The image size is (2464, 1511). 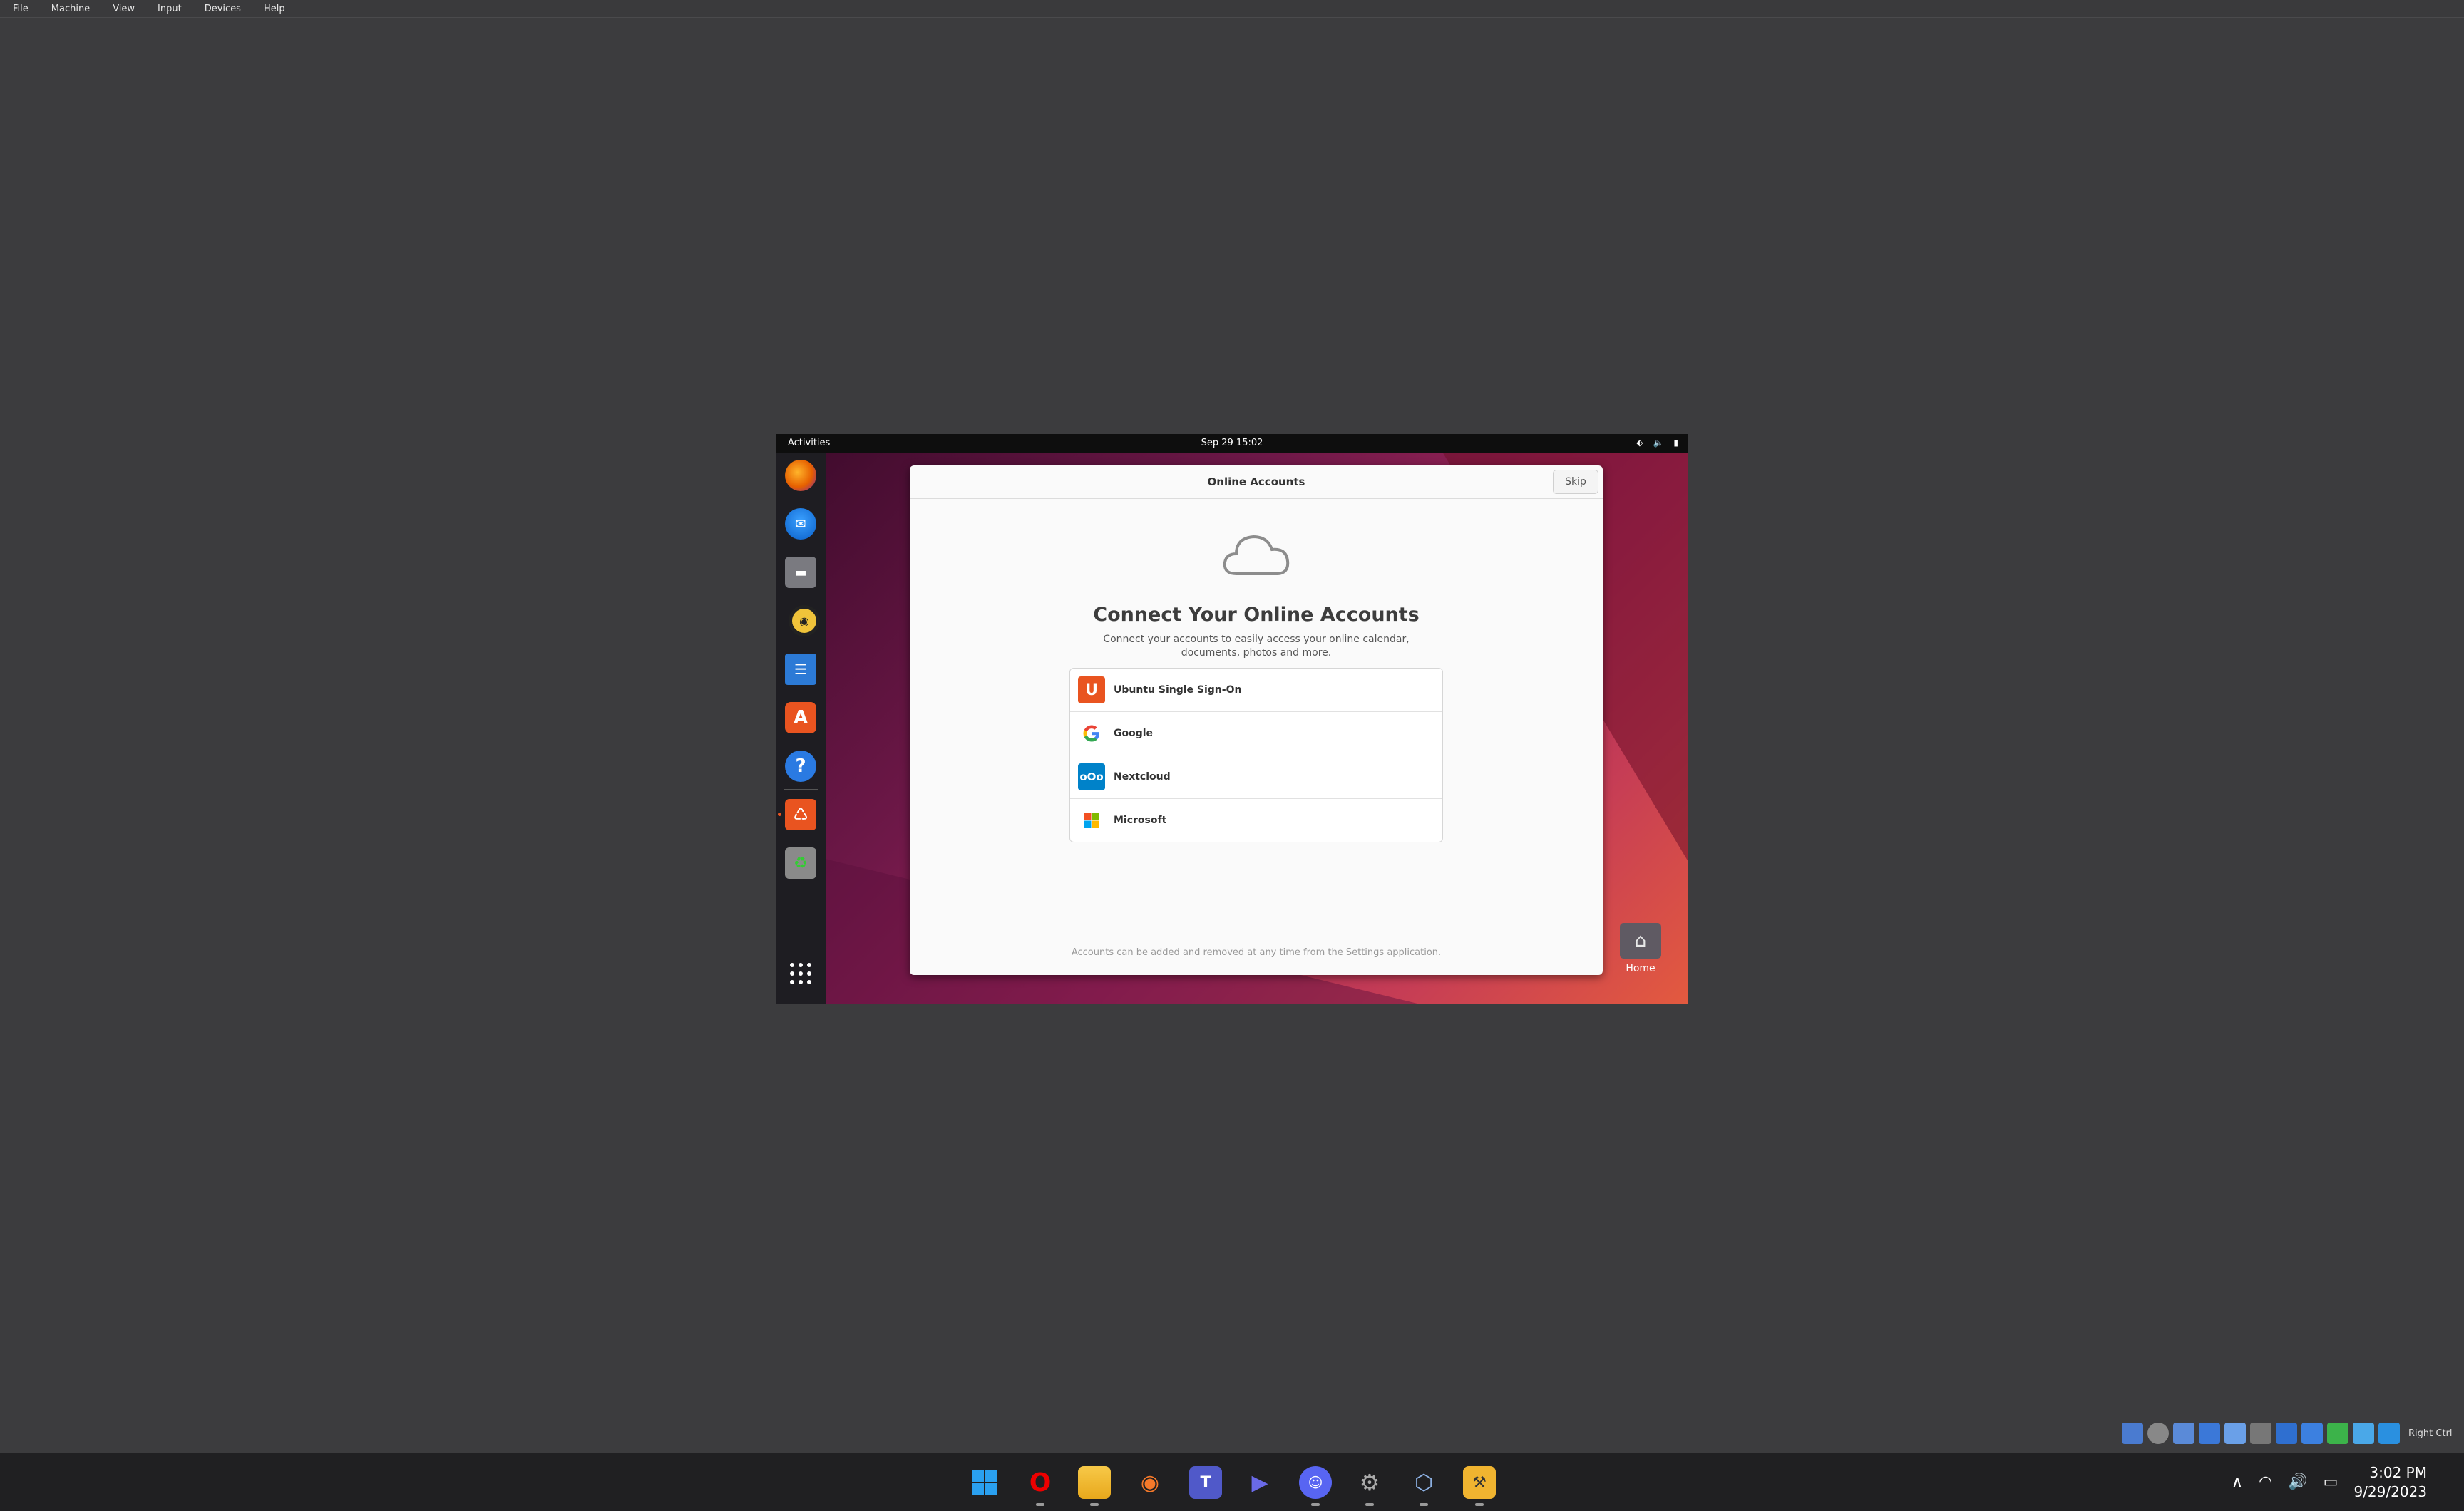 I want to click on nextcloud-icon: oOo, so click(x=1091, y=776).